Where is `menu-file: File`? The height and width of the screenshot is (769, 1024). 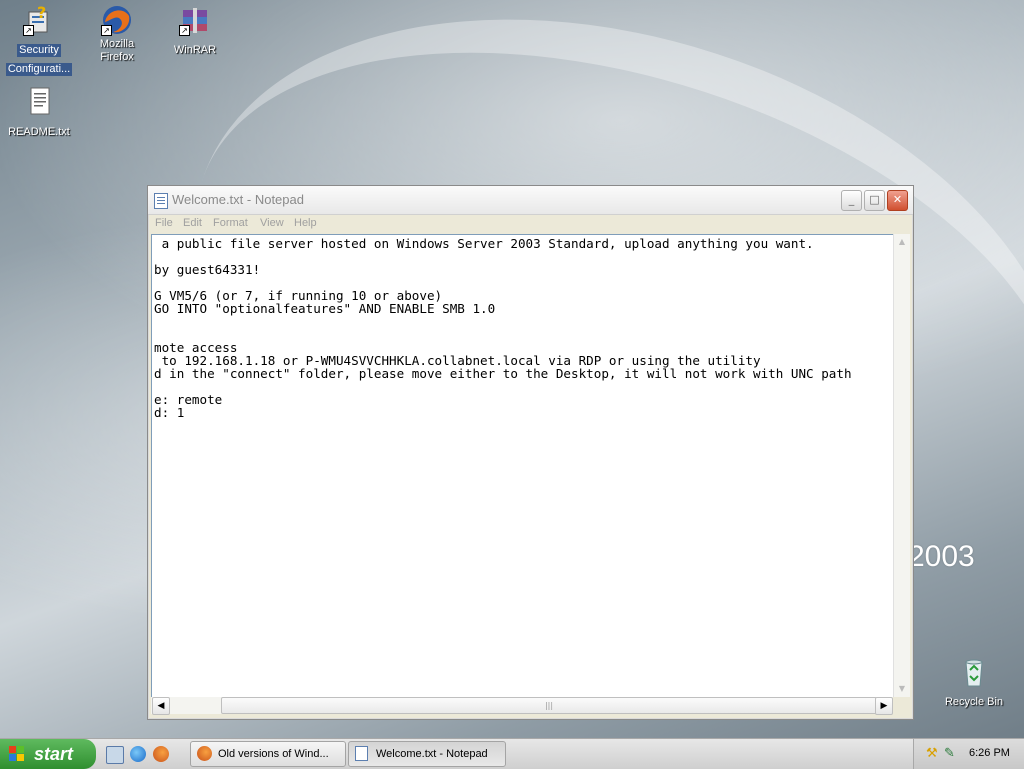 menu-file: File is located at coordinates (164, 223).